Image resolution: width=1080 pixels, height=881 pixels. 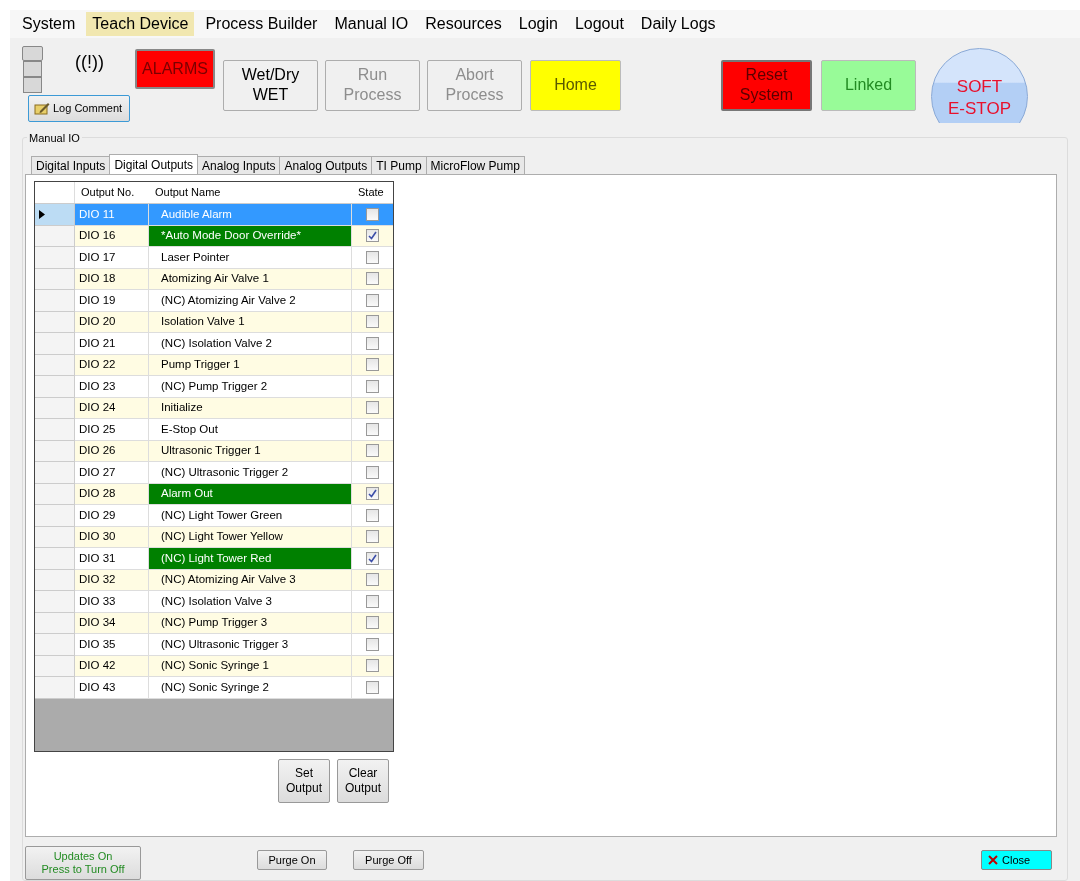 I want to click on toolbar-button: Wet/Dry WET, so click(x=270, y=85).